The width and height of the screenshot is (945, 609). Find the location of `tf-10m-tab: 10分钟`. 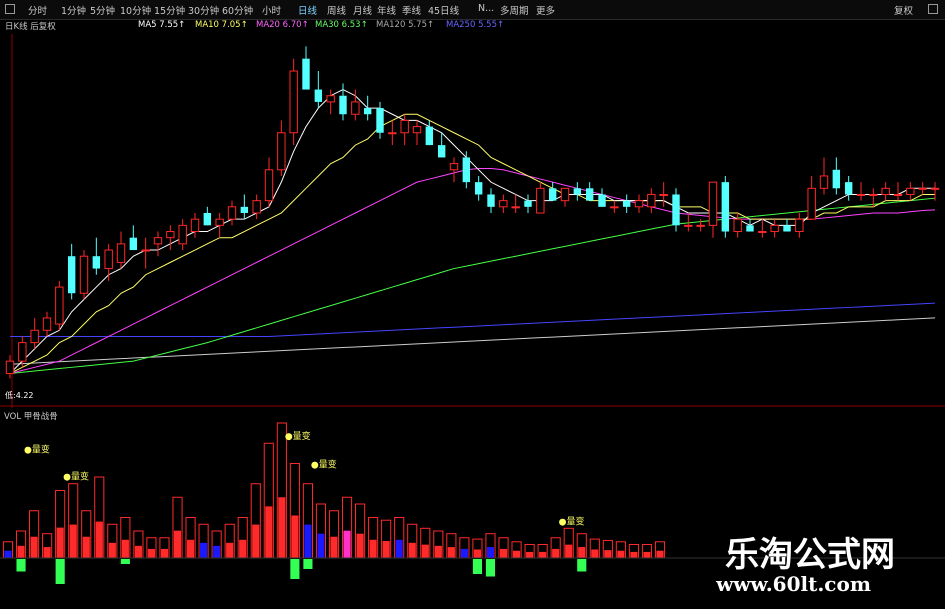

tf-10m-tab: 10分钟 is located at coordinates (135, 10).